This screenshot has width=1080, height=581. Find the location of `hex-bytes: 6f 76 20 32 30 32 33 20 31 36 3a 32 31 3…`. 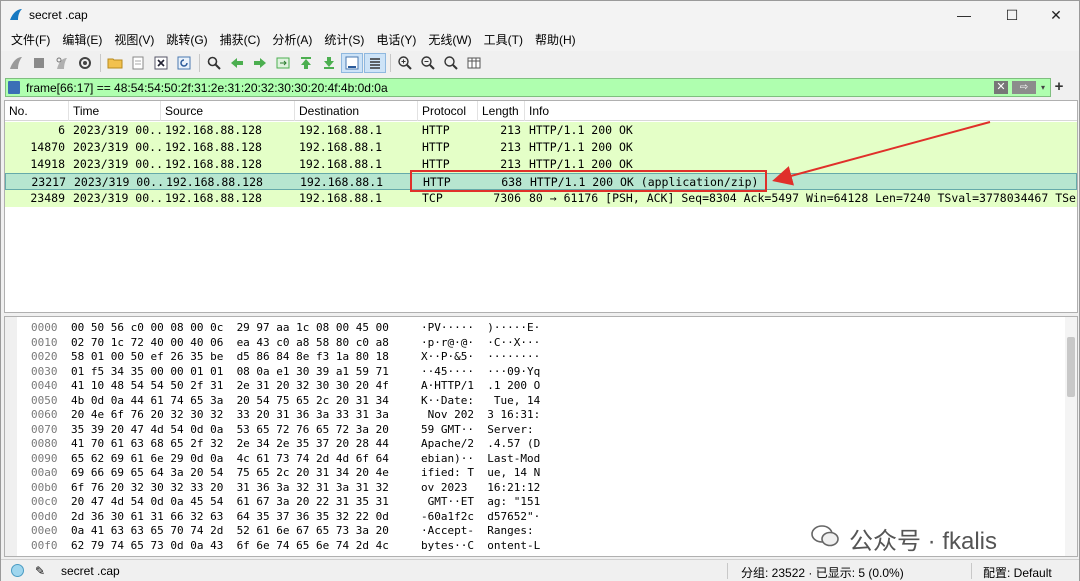

hex-bytes: 6f 76 20 32 30 32 33 20 31 36 3a 32 31 3… is located at coordinates (230, 487).